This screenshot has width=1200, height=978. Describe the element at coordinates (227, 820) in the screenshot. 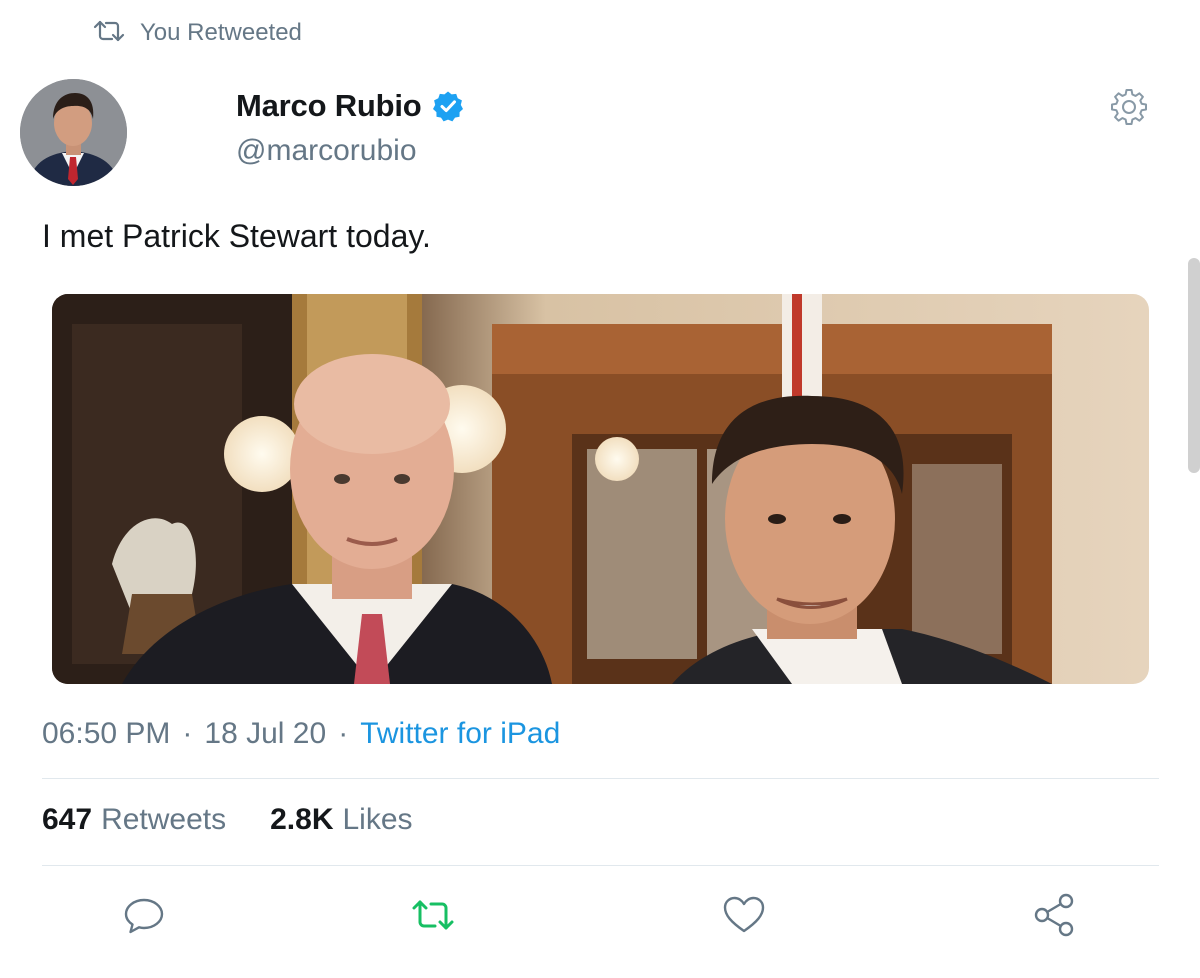

I see `tweet-stats: 647 Retweets 2.8K Likes` at that location.